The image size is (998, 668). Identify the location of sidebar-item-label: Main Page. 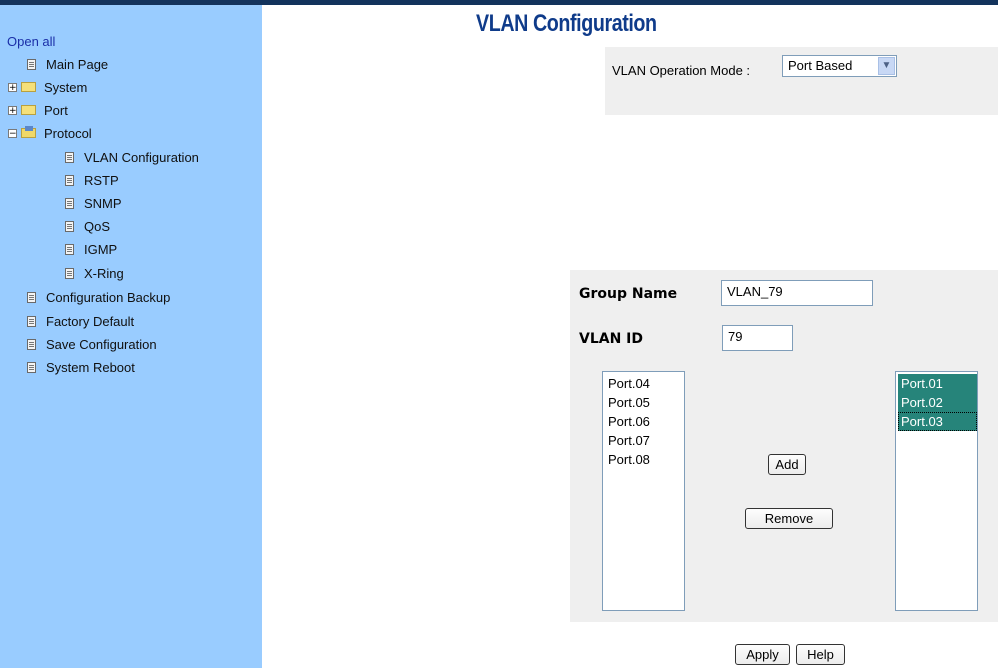
(77, 64).